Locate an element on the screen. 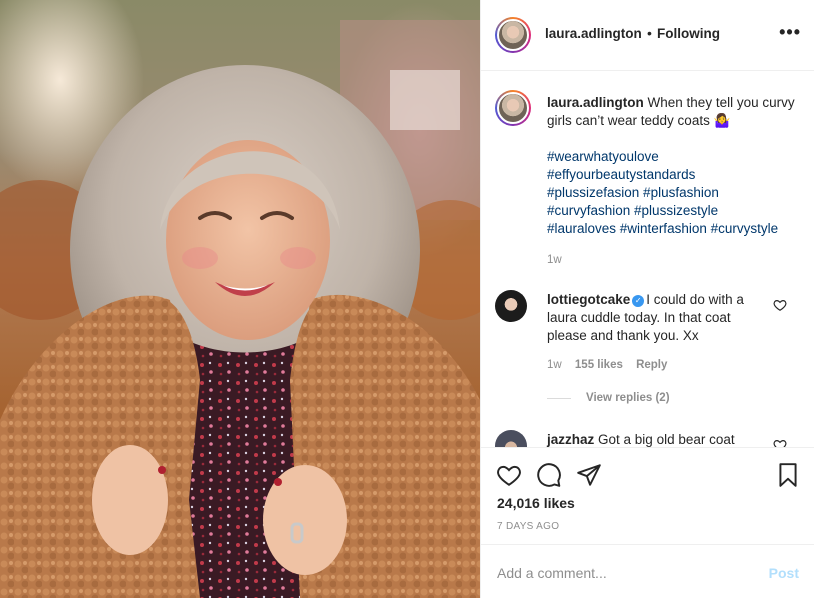  replies-divider is located at coordinates (559, 398).